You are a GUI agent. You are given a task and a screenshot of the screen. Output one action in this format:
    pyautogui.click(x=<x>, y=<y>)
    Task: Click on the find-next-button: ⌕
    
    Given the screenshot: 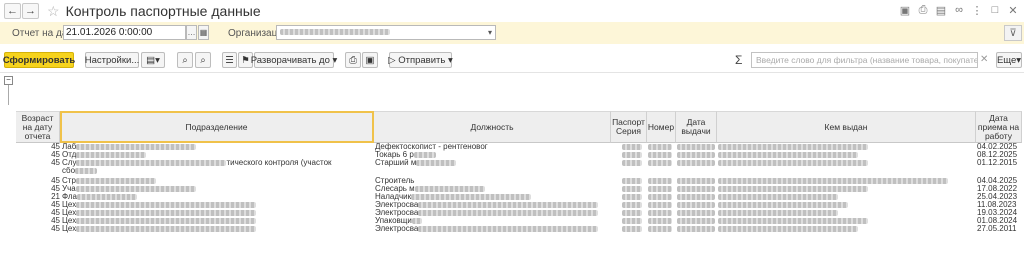 What is the action you would take?
    pyautogui.click(x=203, y=60)
    